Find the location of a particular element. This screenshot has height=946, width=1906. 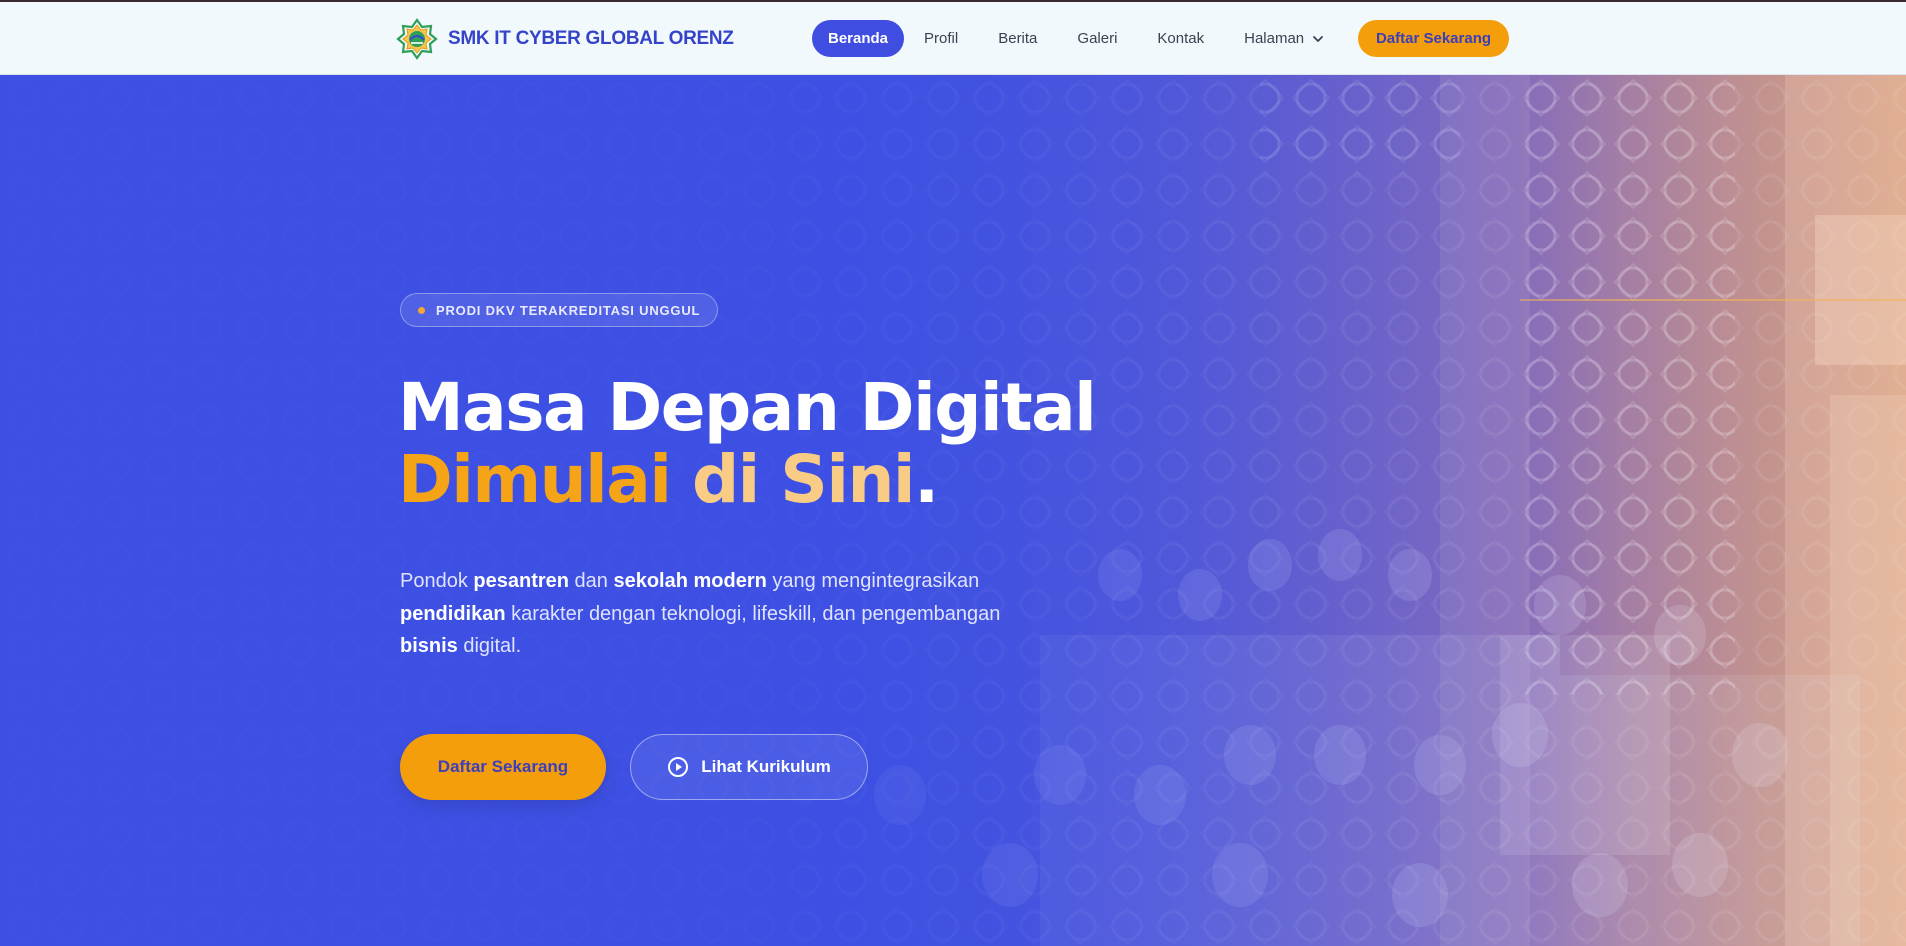

view-curriculum-label: Lihat Kurikulum is located at coordinates (766, 766).